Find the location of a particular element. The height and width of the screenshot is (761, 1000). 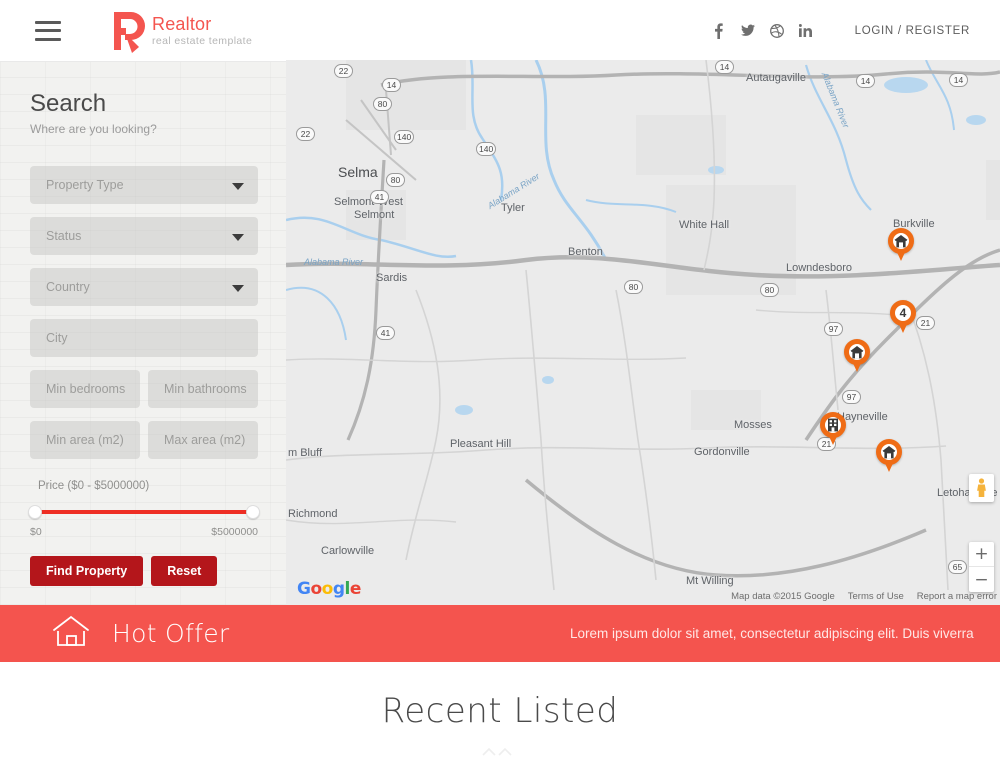

min-area-placeholder: Min area (m2) is located at coordinates (85, 440).